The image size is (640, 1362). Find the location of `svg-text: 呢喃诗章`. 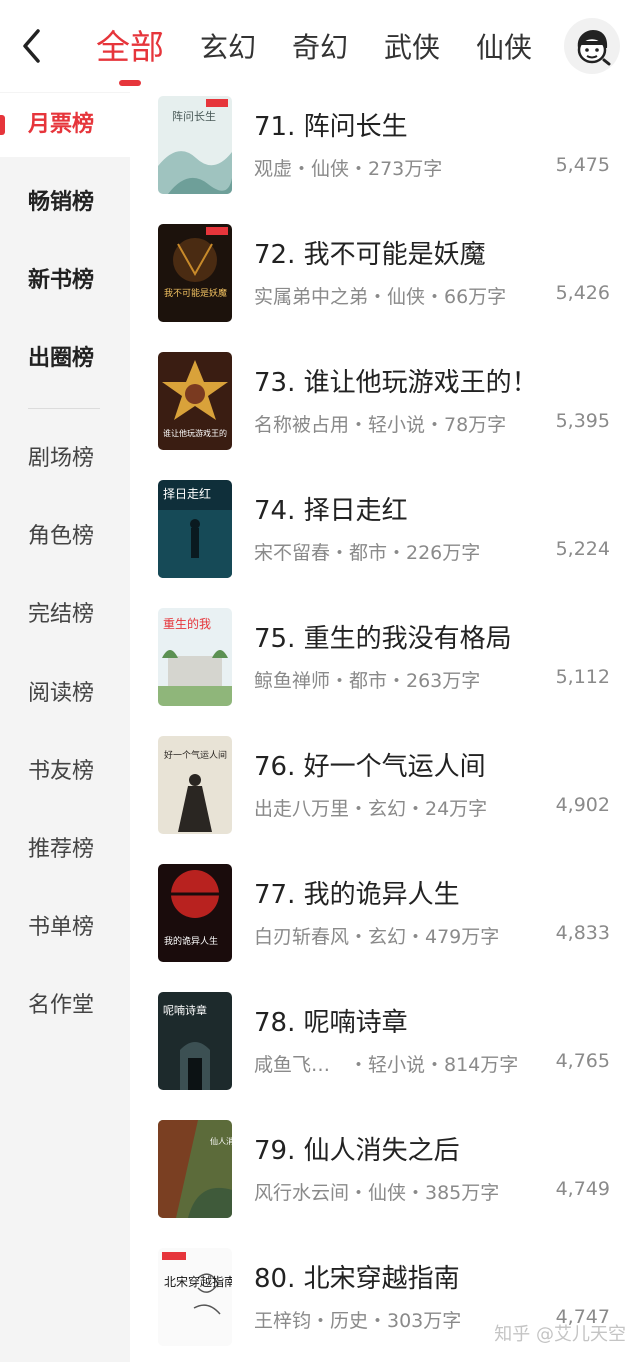

svg-text: 呢喃诗章 is located at coordinates (185, 1010).